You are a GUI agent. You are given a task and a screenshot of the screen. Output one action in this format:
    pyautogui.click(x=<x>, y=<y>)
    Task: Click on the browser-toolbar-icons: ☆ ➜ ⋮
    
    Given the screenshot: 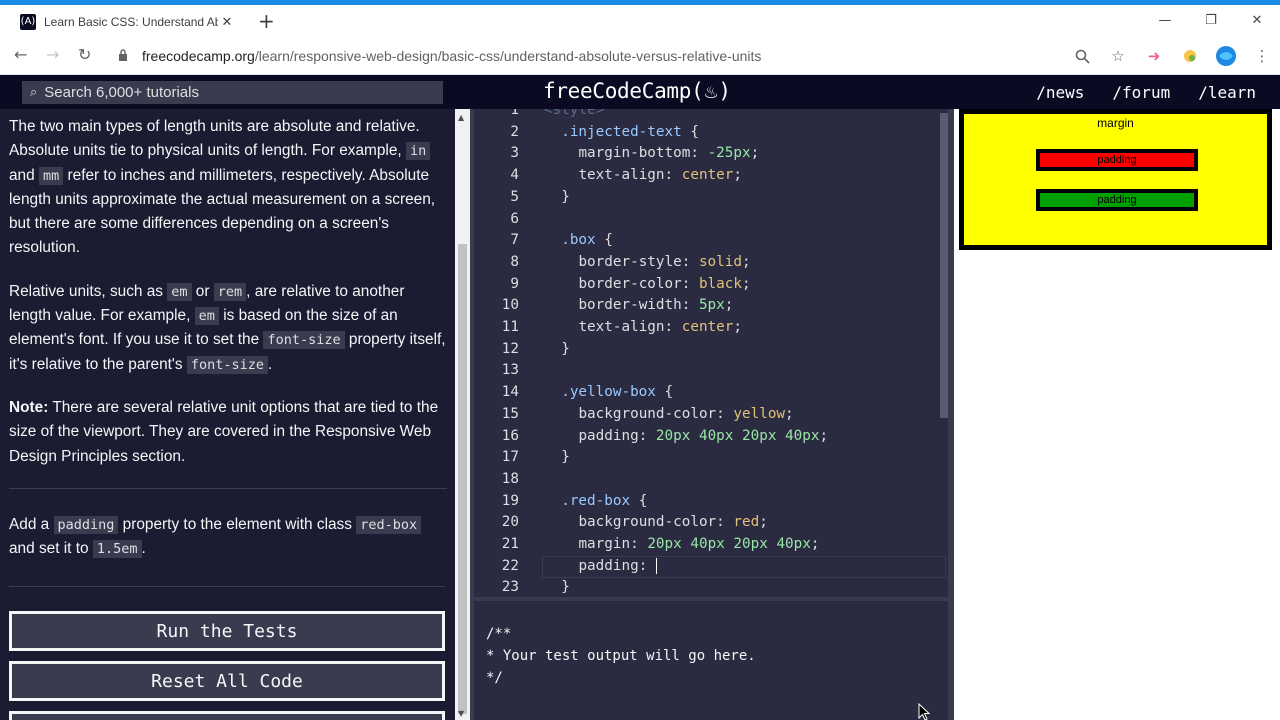 What is the action you would take?
    pyautogui.click(x=1172, y=56)
    